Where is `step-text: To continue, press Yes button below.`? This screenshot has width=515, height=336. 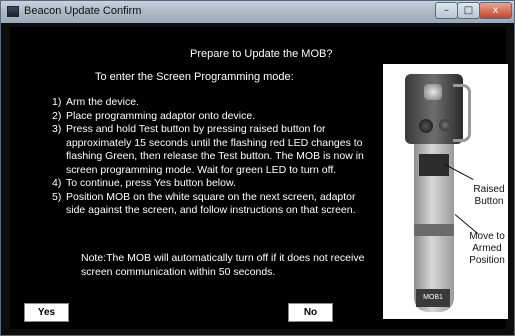 step-text: To continue, press Yes button below. is located at coordinates (151, 183).